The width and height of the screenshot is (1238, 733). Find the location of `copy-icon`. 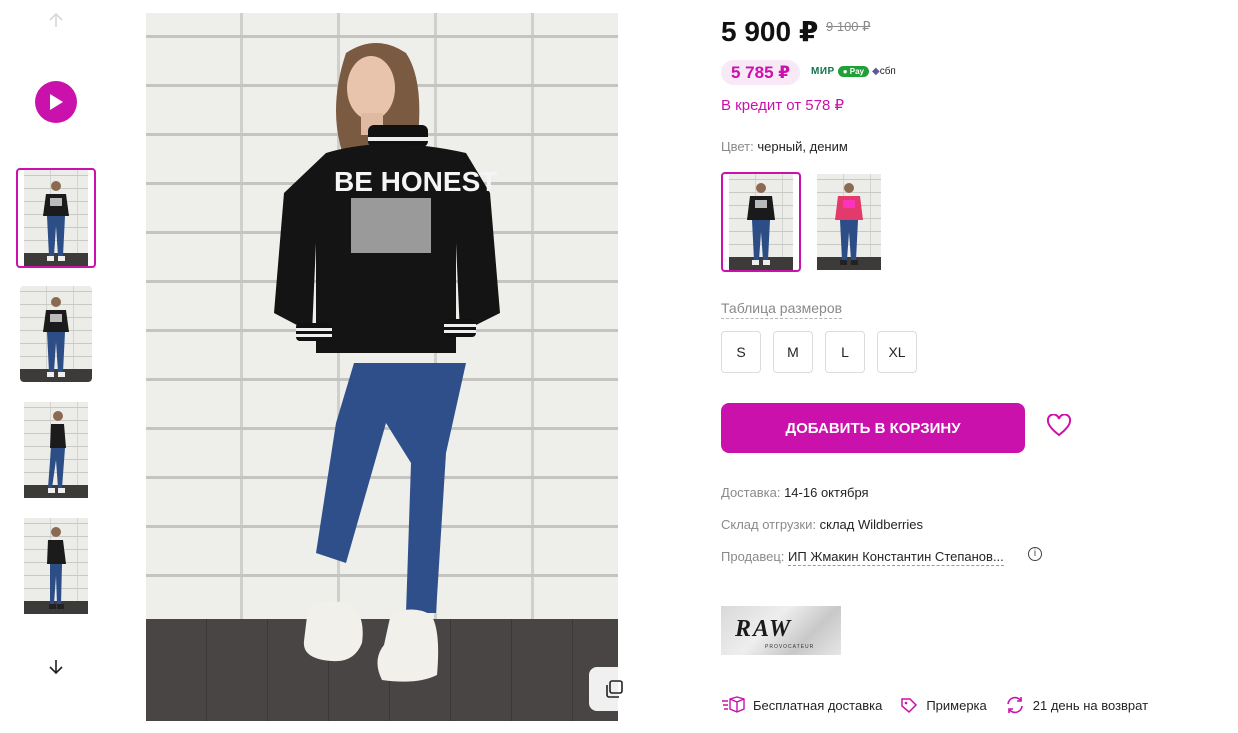

copy-icon is located at coordinates (614, 689).